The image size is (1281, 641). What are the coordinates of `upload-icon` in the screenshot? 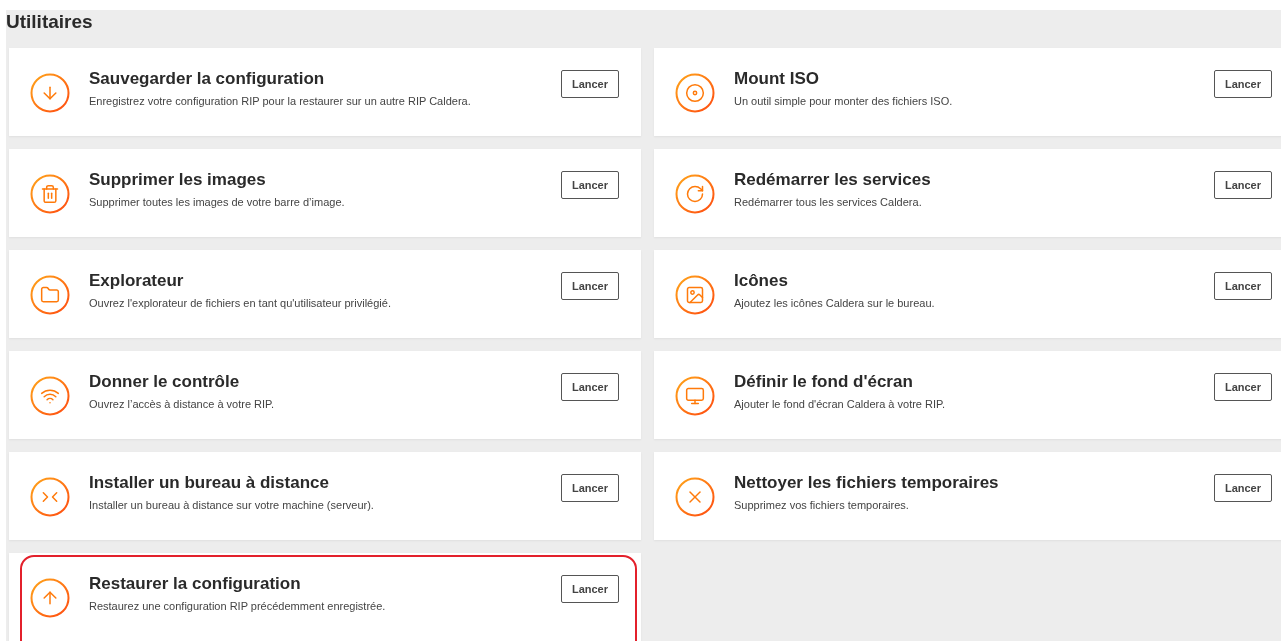 It's located at (50, 598).